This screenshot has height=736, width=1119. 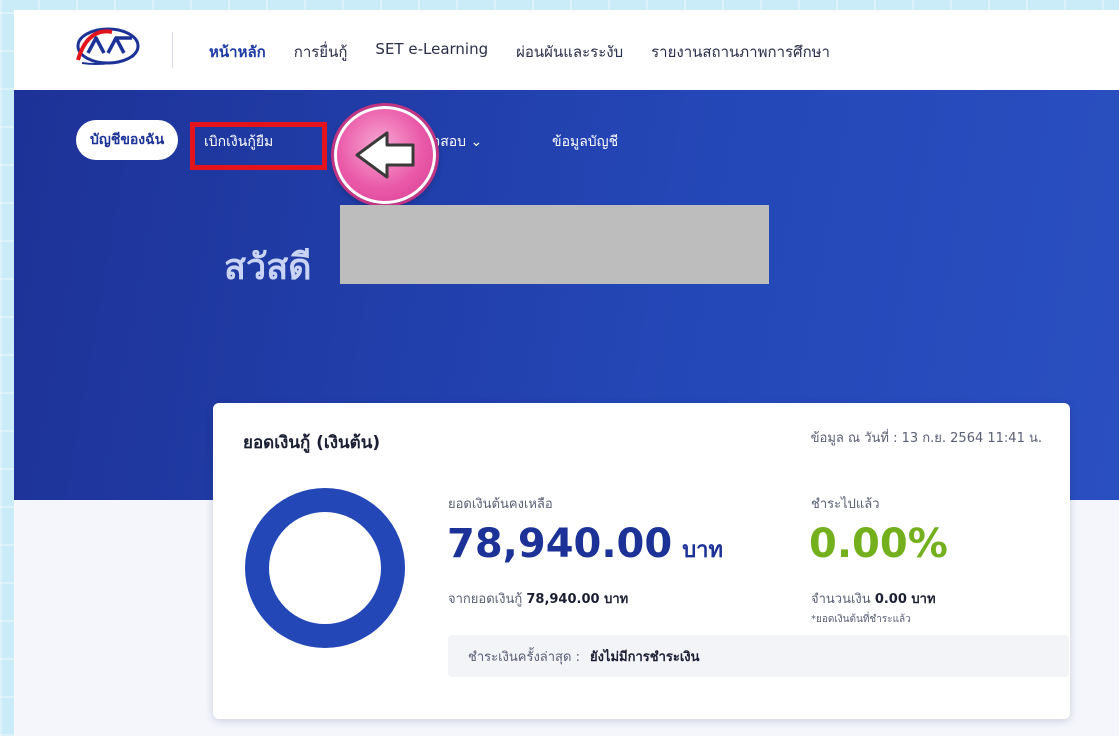 I want to click on paid-amount: จำนวนเงิน 0.00 บาท, so click(x=873, y=598).